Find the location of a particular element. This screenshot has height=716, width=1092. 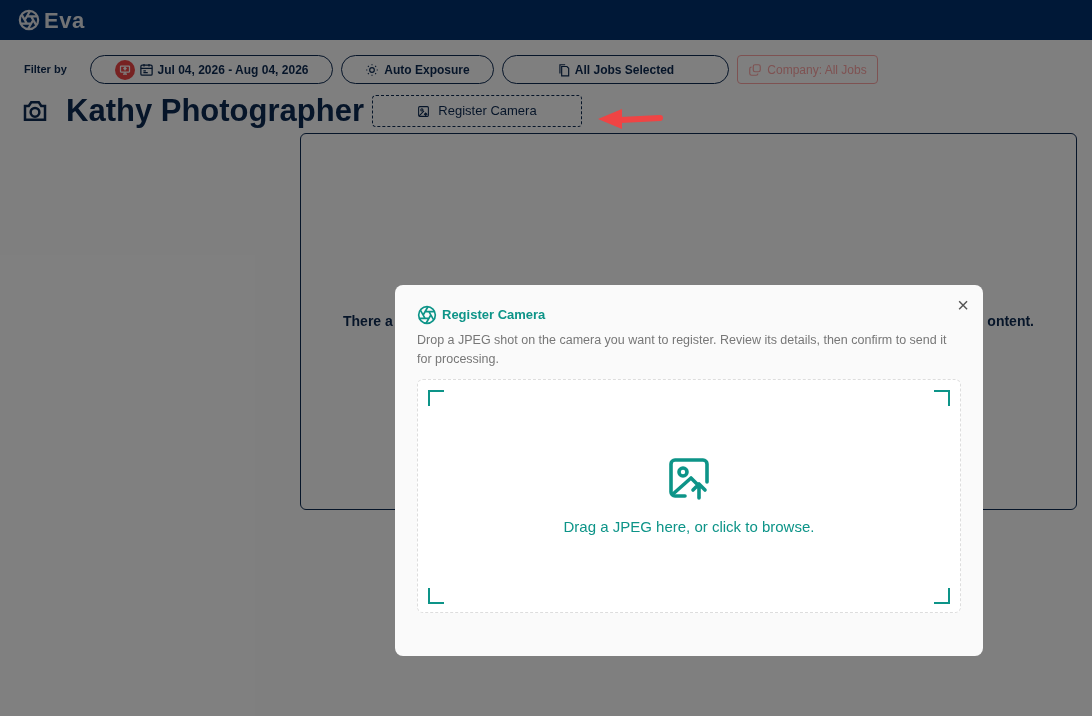

empty-state-text: ontent. is located at coordinates (1010, 321).